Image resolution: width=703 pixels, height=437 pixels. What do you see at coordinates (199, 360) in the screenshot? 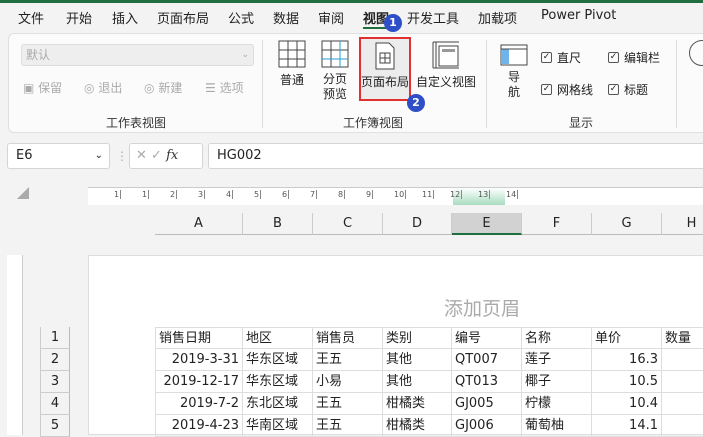
I see `cell: 2019-3-31` at bounding box center [199, 360].